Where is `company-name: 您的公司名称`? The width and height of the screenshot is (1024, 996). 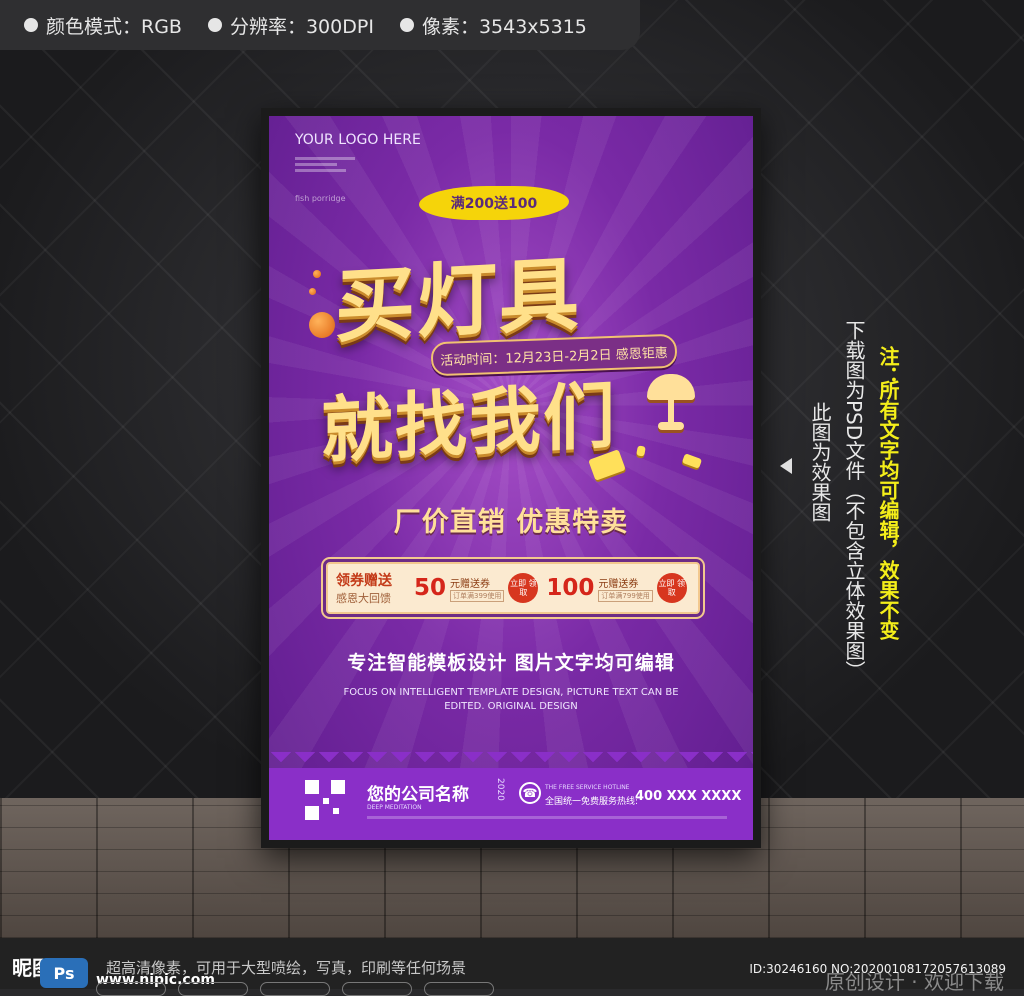 company-name: 您的公司名称 is located at coordinates (418, 795).